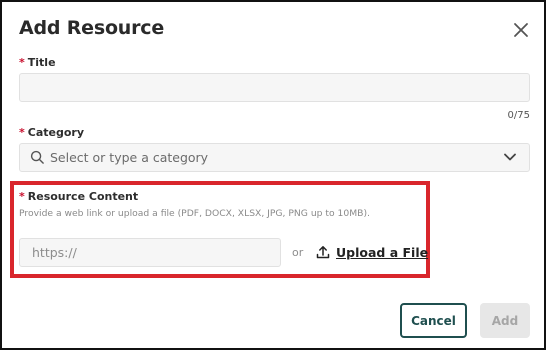  I want to click on or-separator: or, so click(298, 252).